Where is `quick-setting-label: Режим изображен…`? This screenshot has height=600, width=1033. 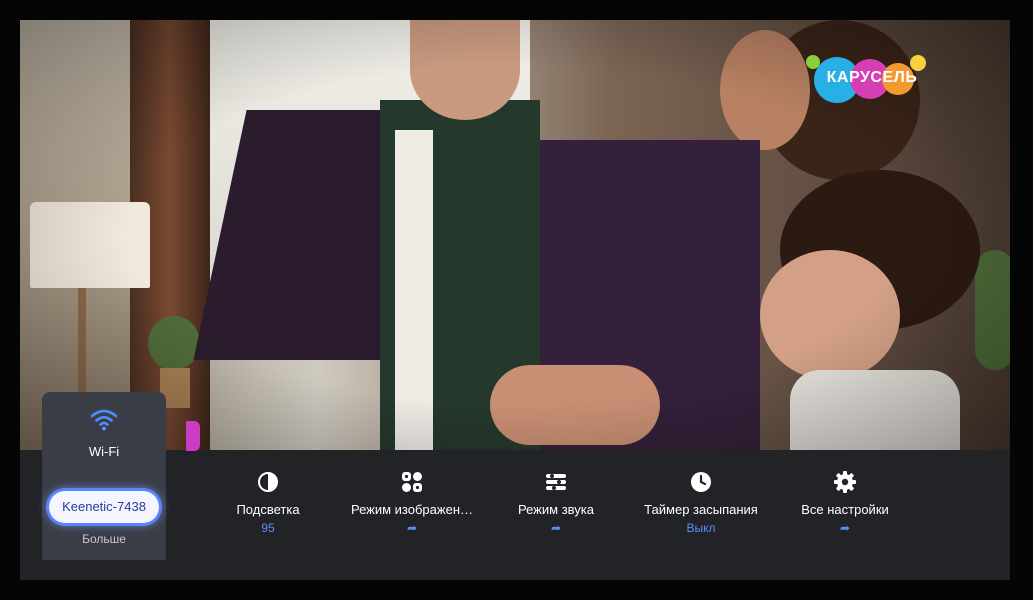 quick-setting-label: Режим изображен… is located at coordinates (411, 509).